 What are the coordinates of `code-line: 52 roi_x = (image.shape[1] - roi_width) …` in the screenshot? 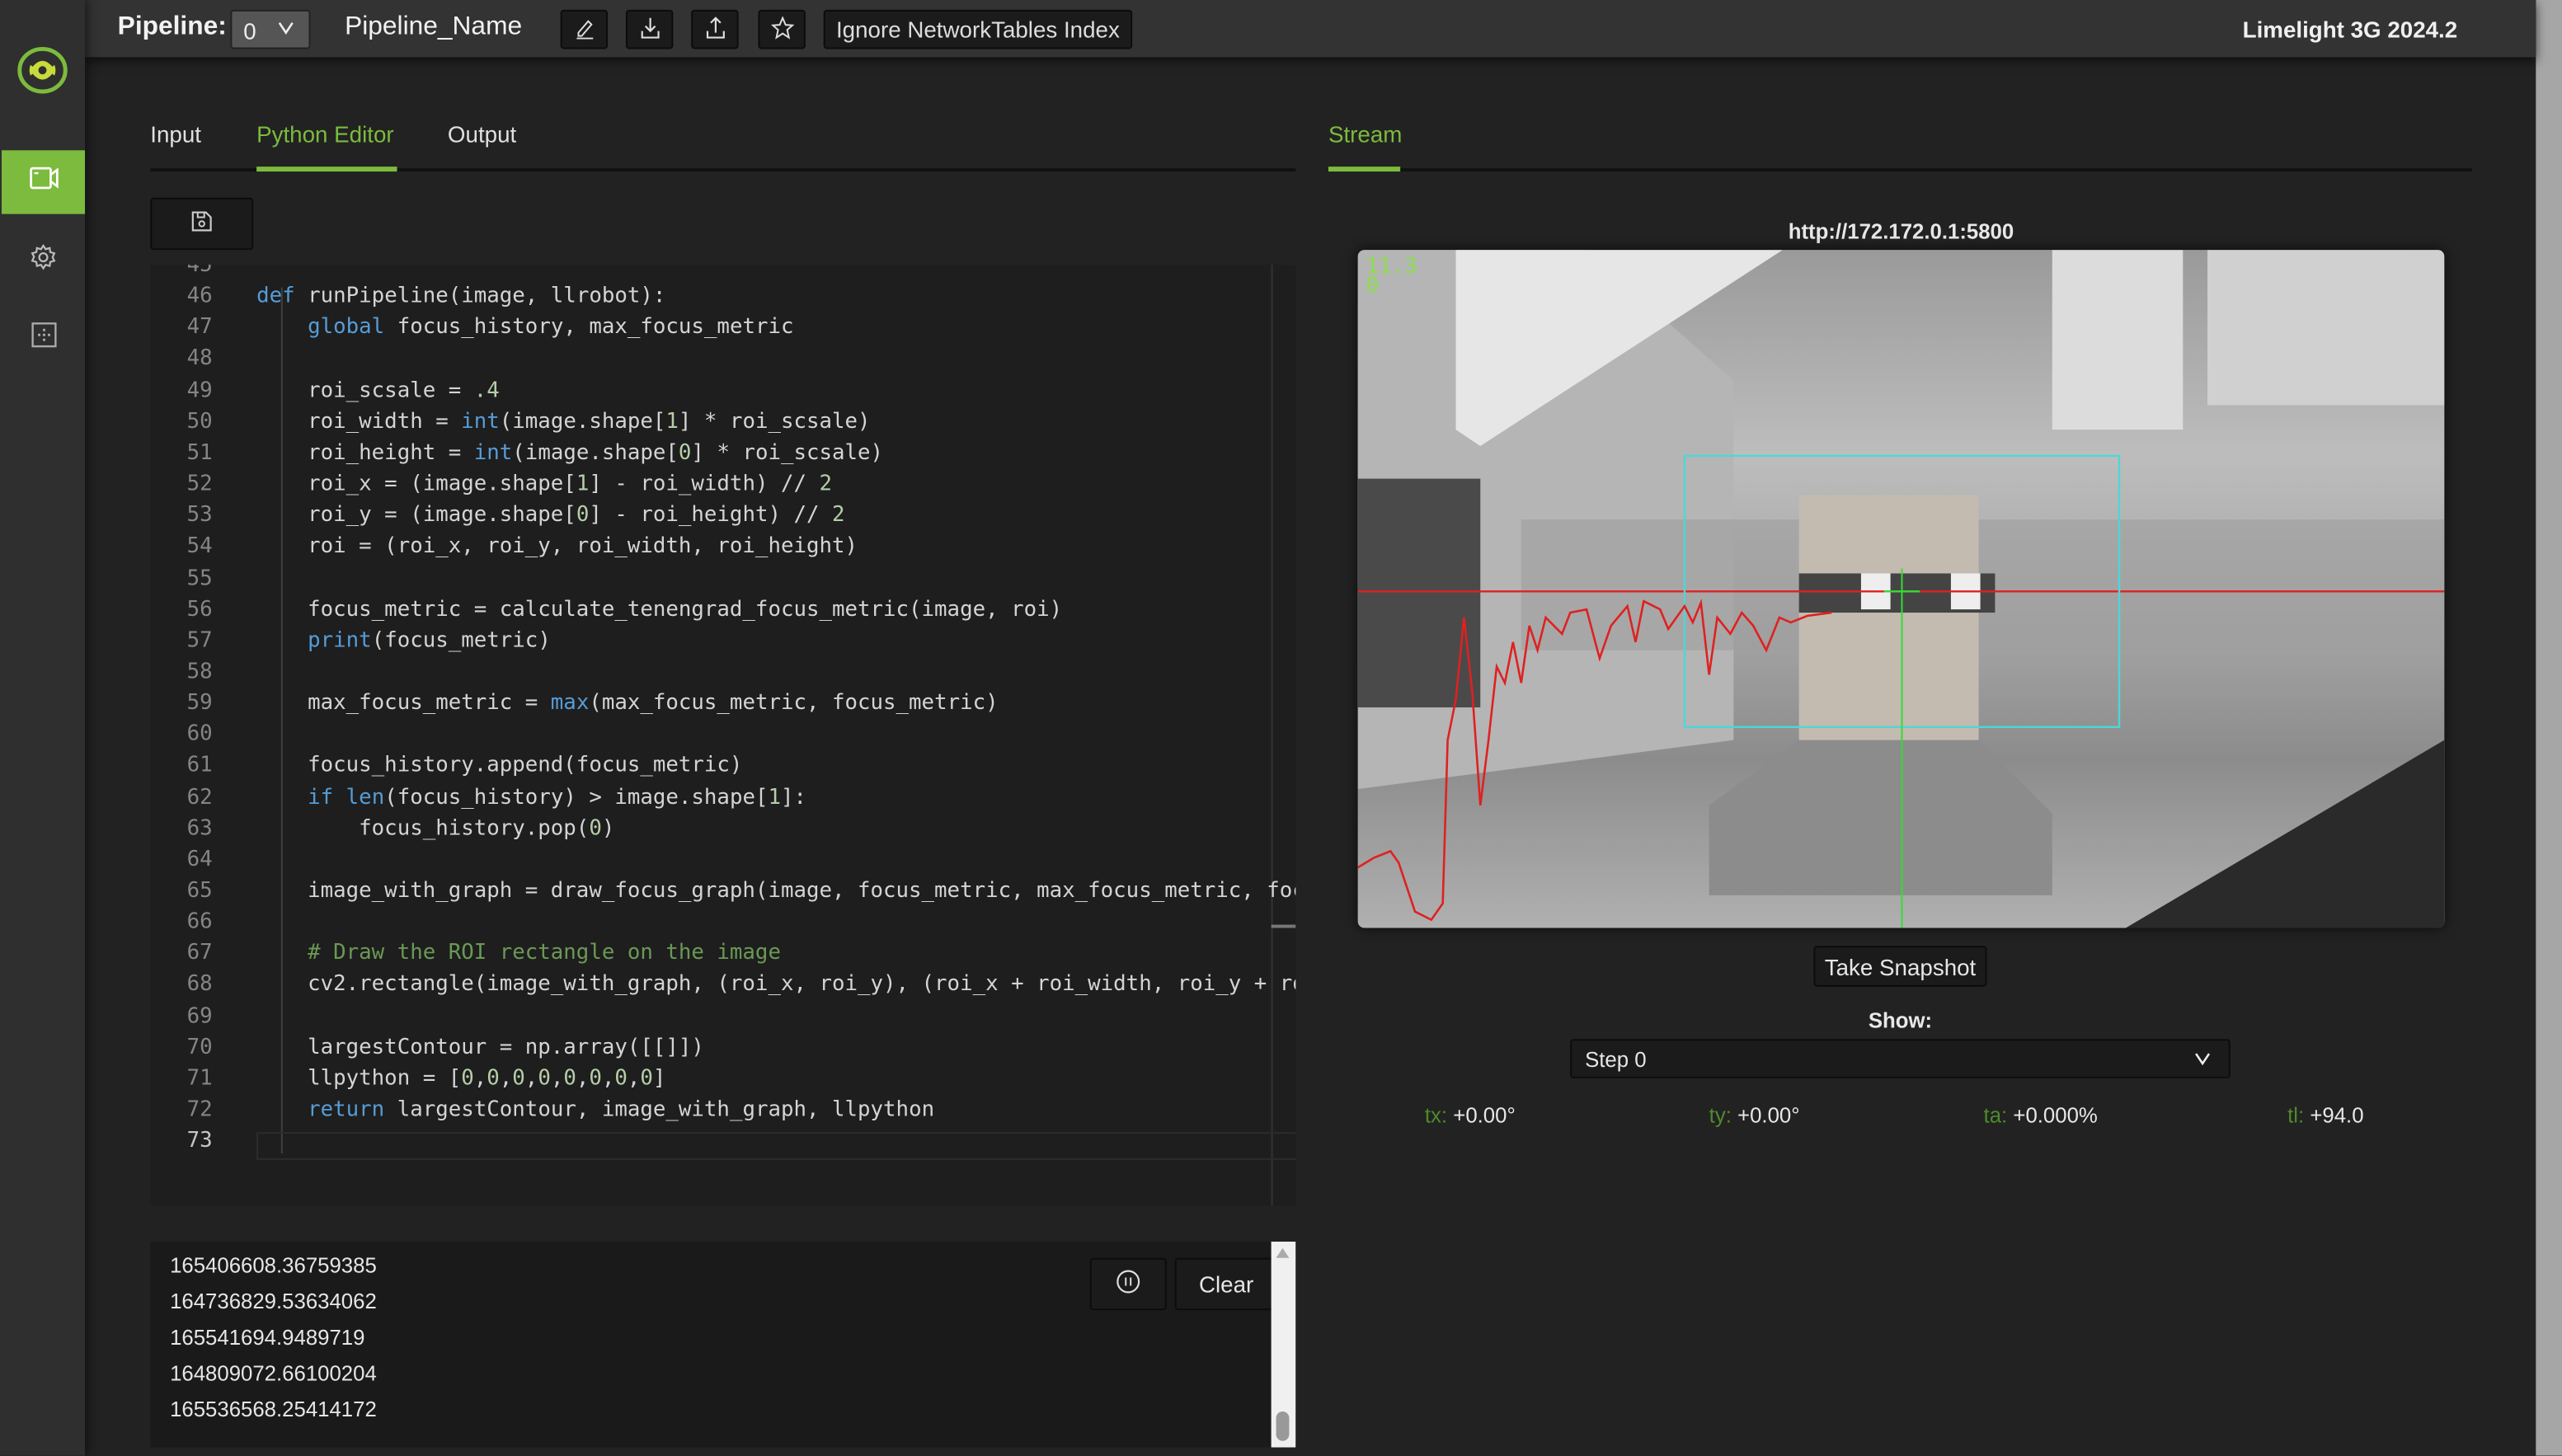 It's located at (722, 484).